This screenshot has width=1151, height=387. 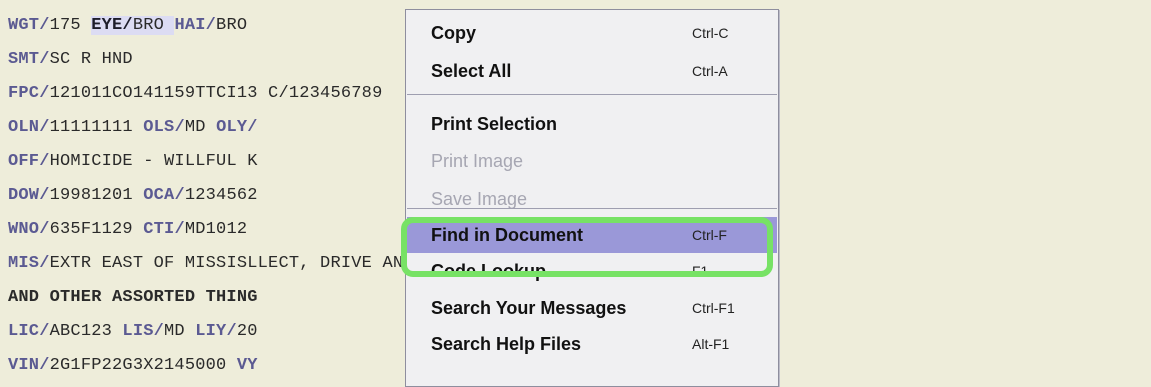 What do you see at coordinates (453, 33) in the screenshot?
I see `menu-item-label: Copy` at bounding box center [453, 33].